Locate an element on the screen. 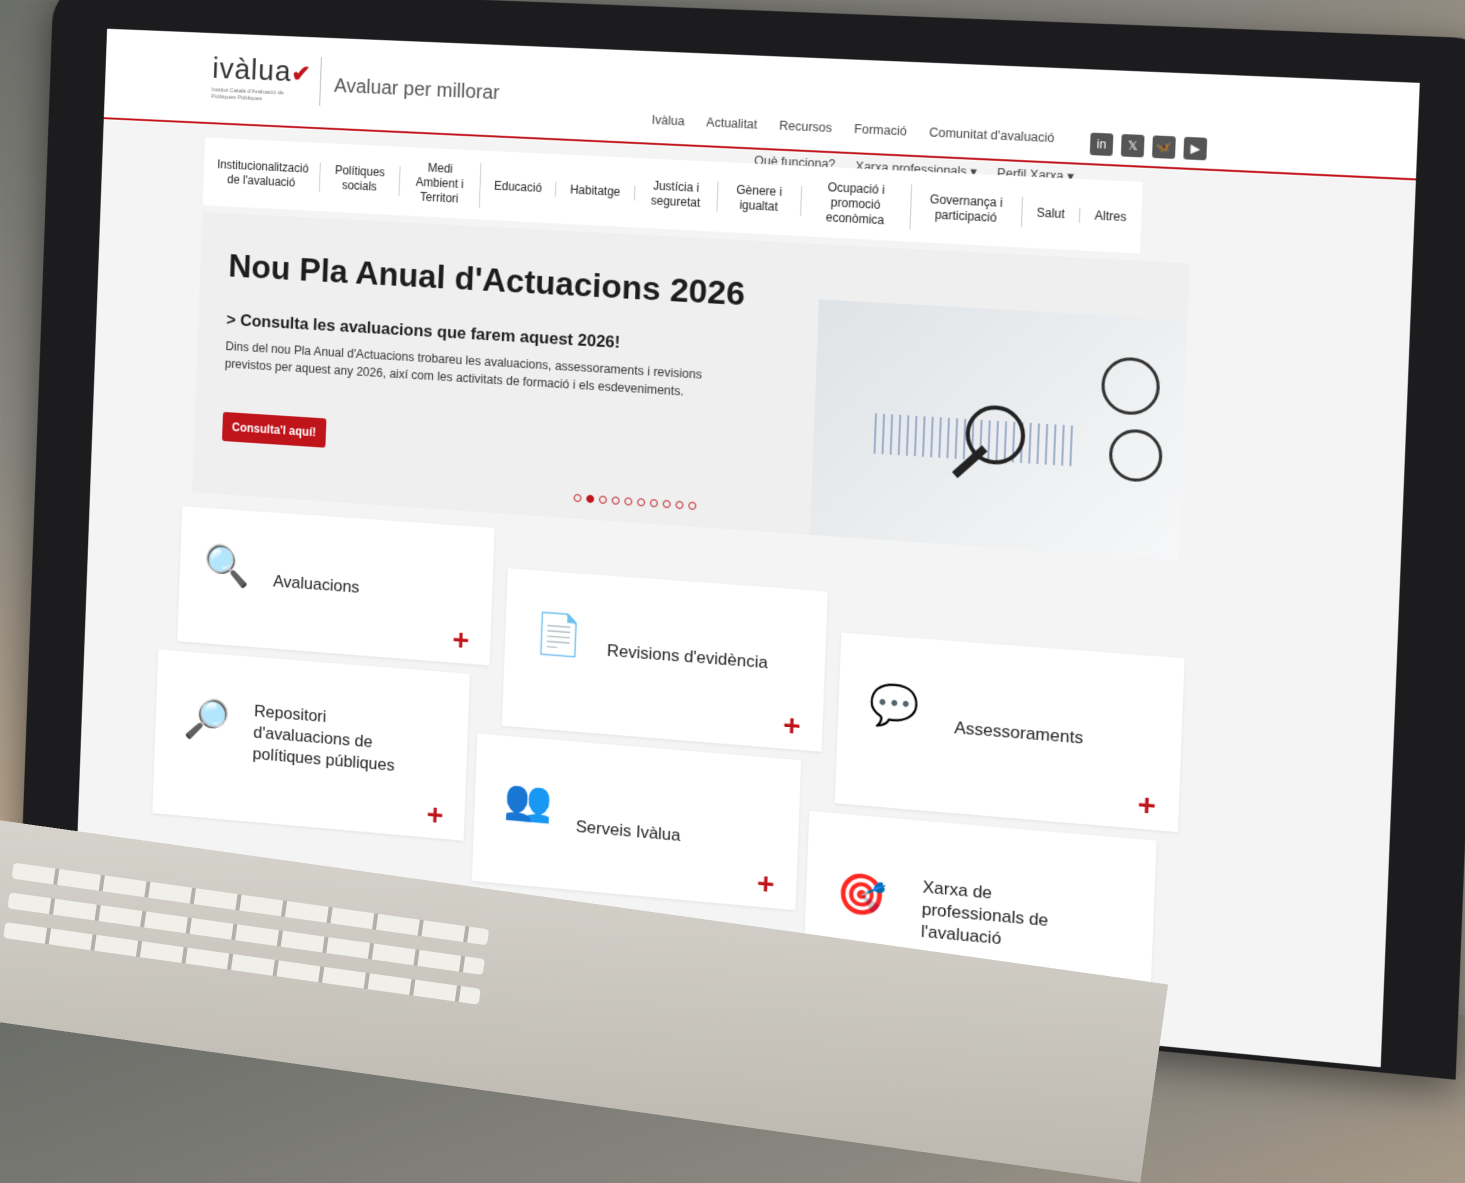 This screenshot has width=1465, height=1183. category-item: Medi Ambient i Territori is located at coordinates (440, 183).